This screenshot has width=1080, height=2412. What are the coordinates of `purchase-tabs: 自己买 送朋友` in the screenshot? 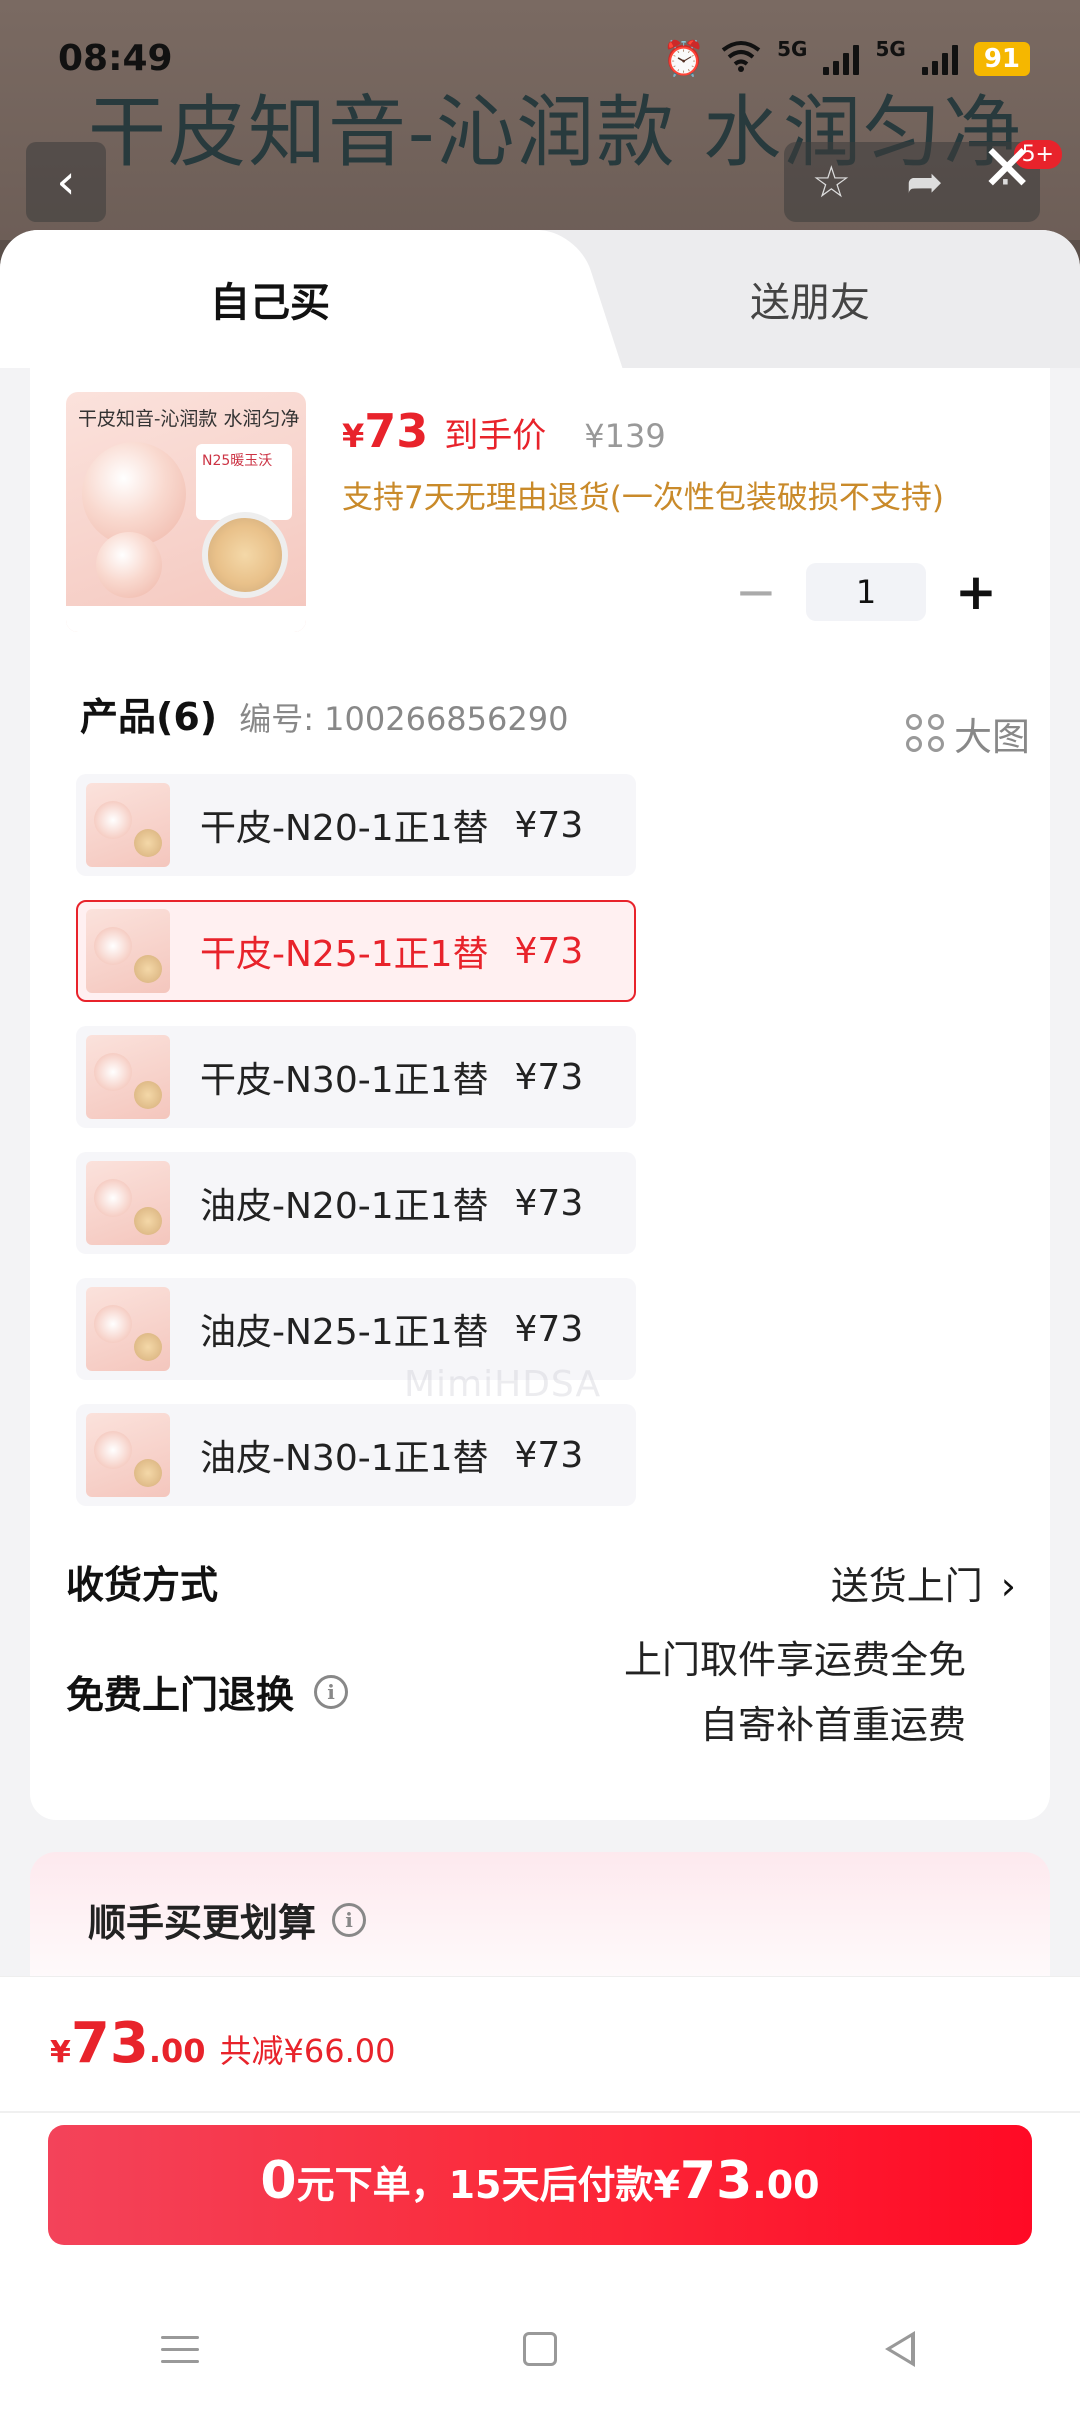 It's located at (540, 299).